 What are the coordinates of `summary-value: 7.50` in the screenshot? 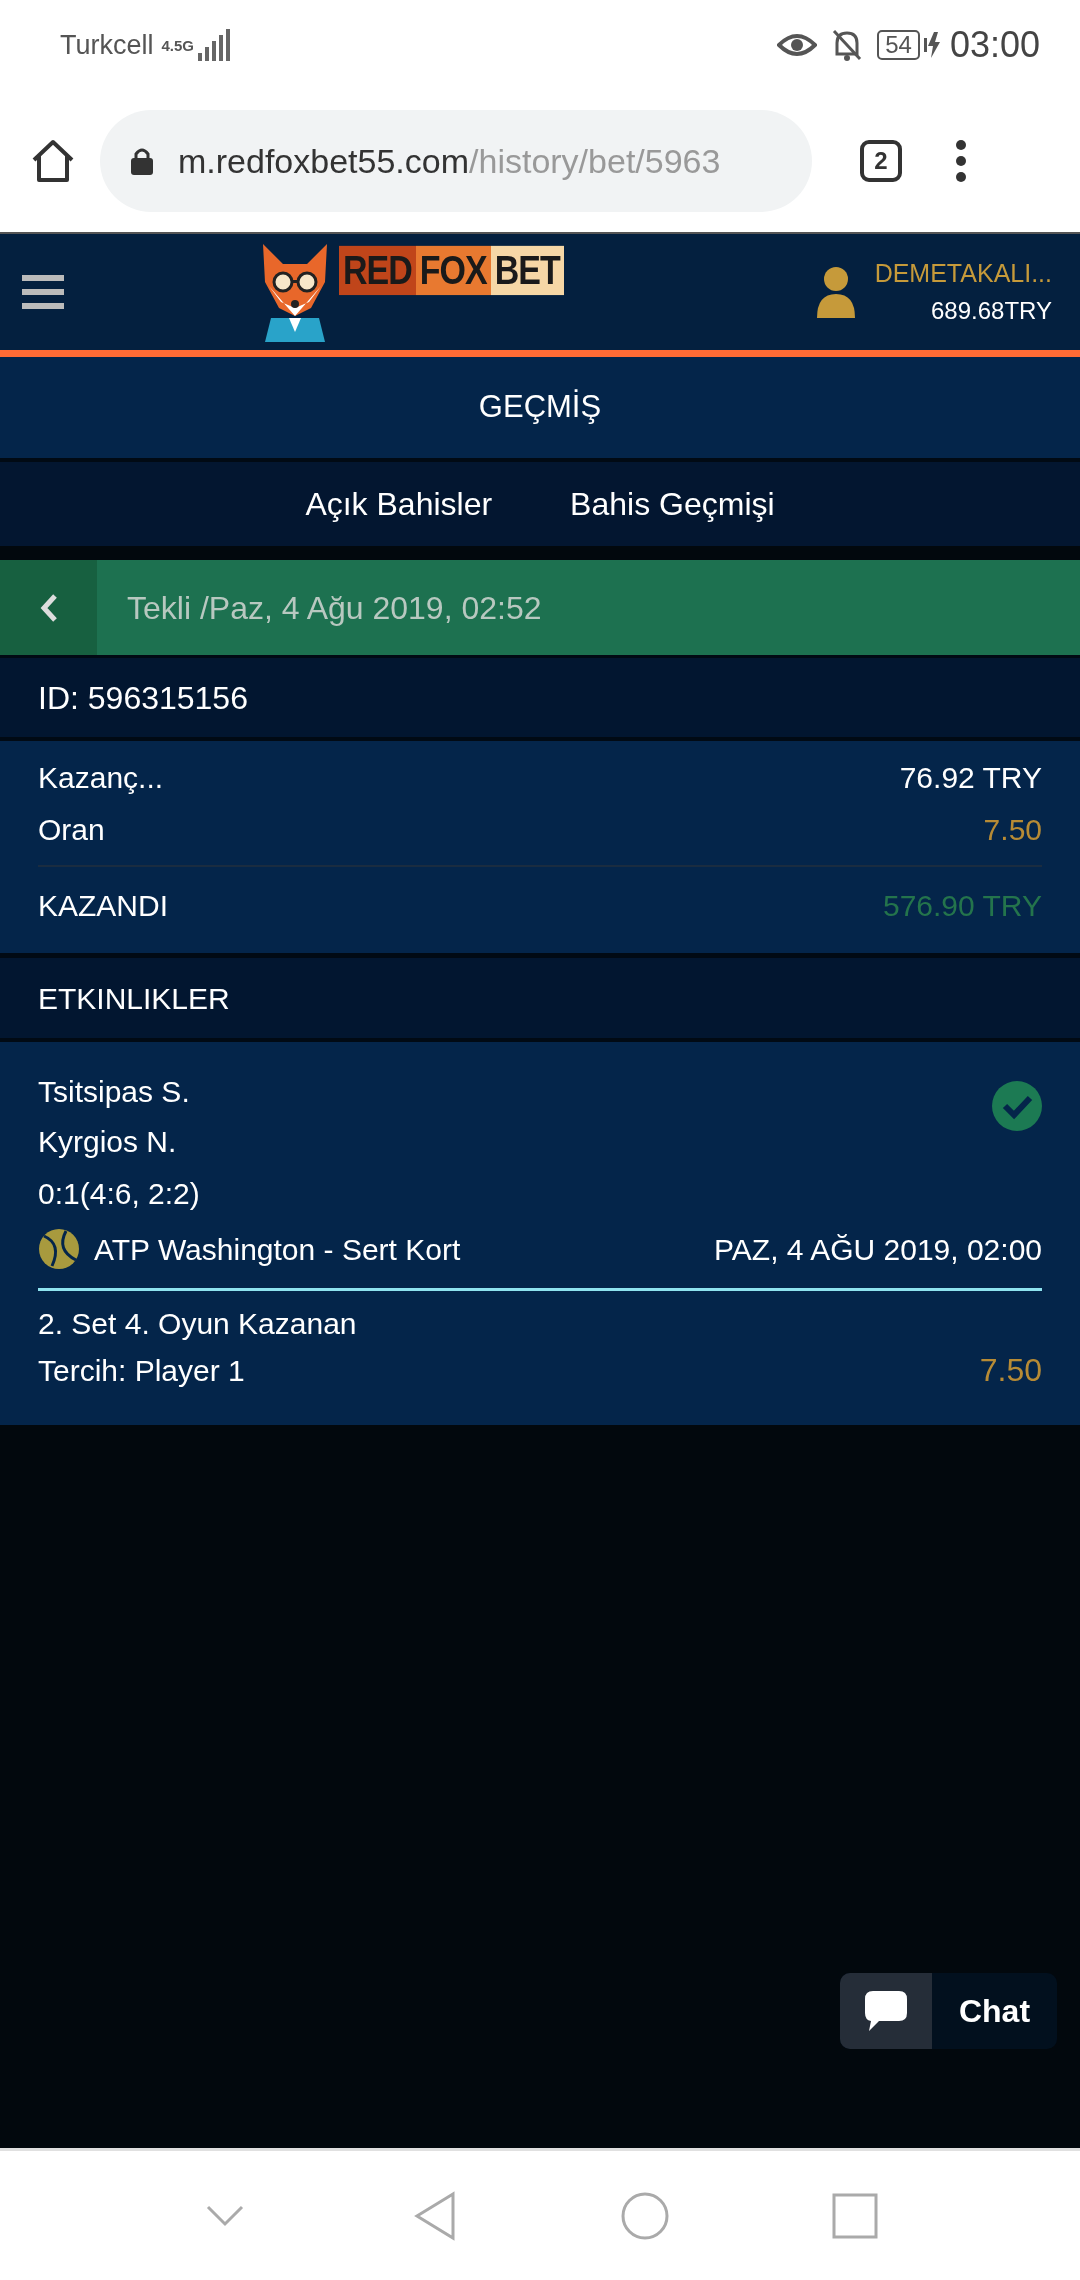 It's located at (1012, 829).